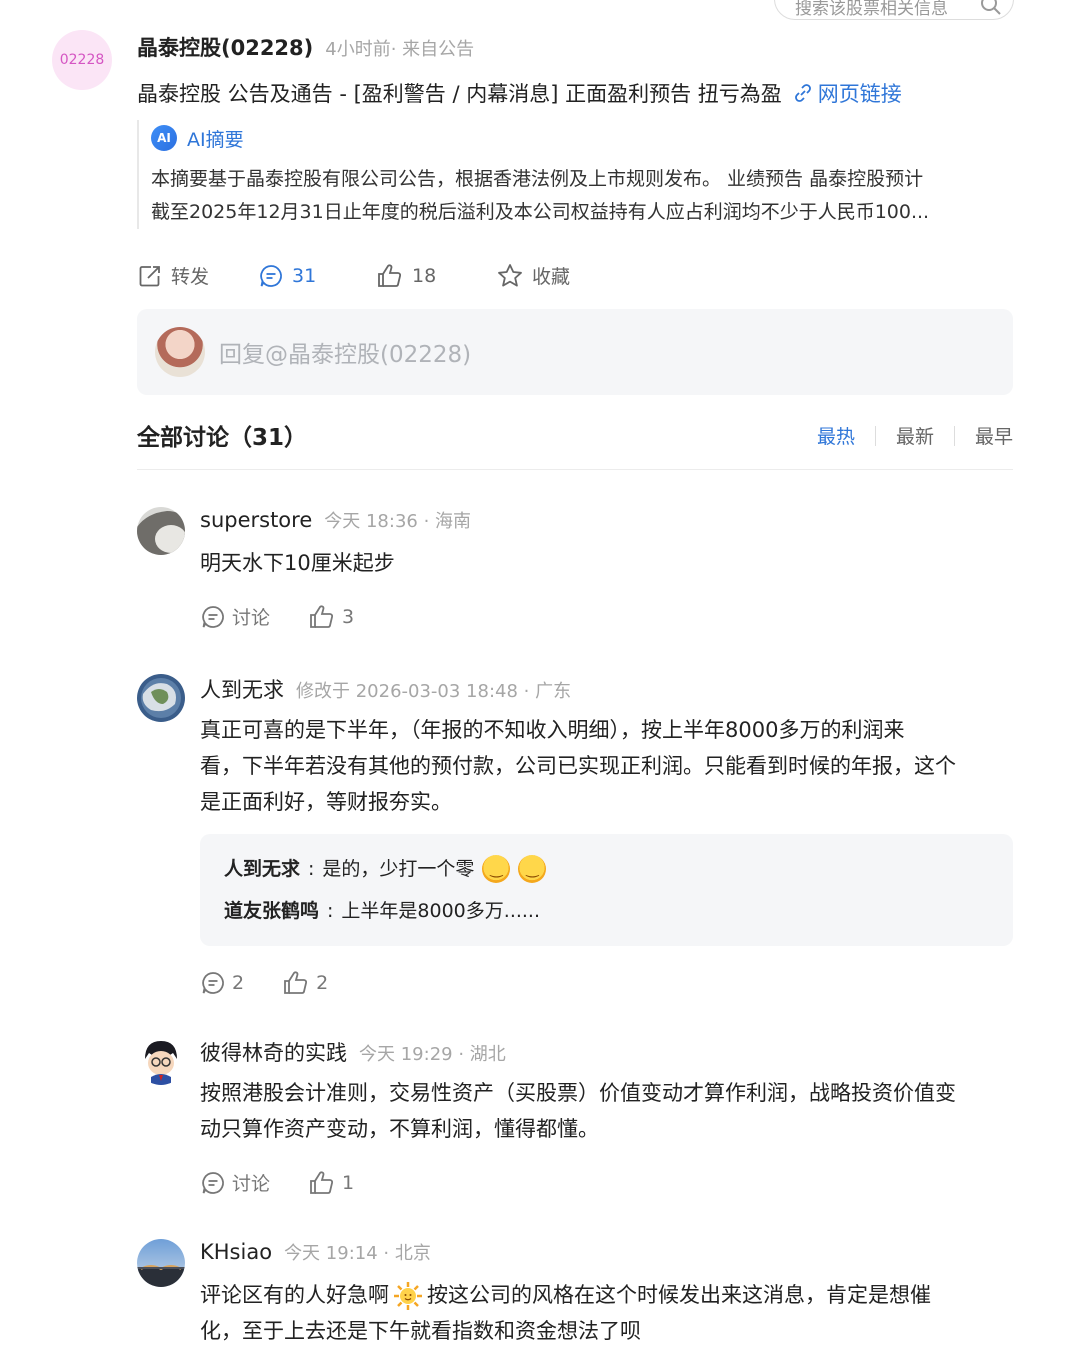  Describe the element at coordinates (836, 435) in the screenshot. I see `sort-hot: 最热` at that location.